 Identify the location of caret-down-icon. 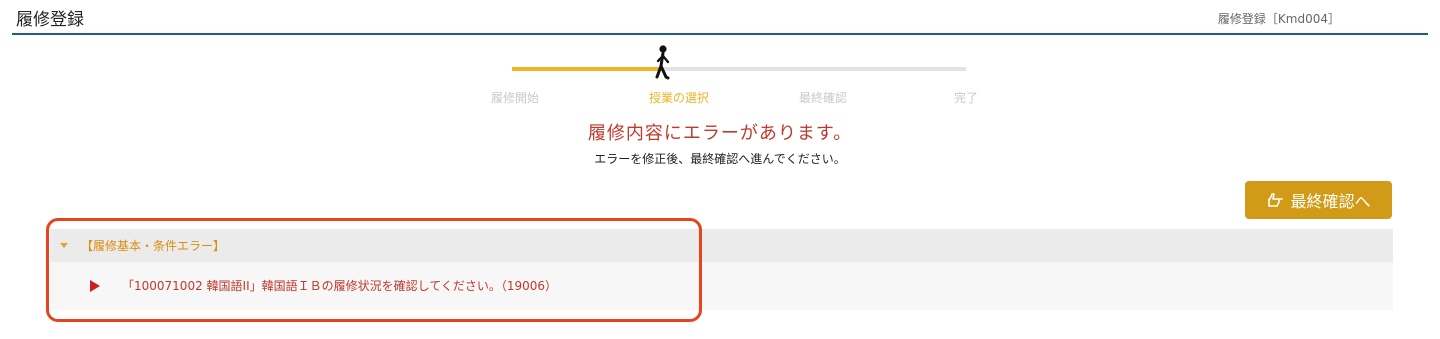
(64, 245).